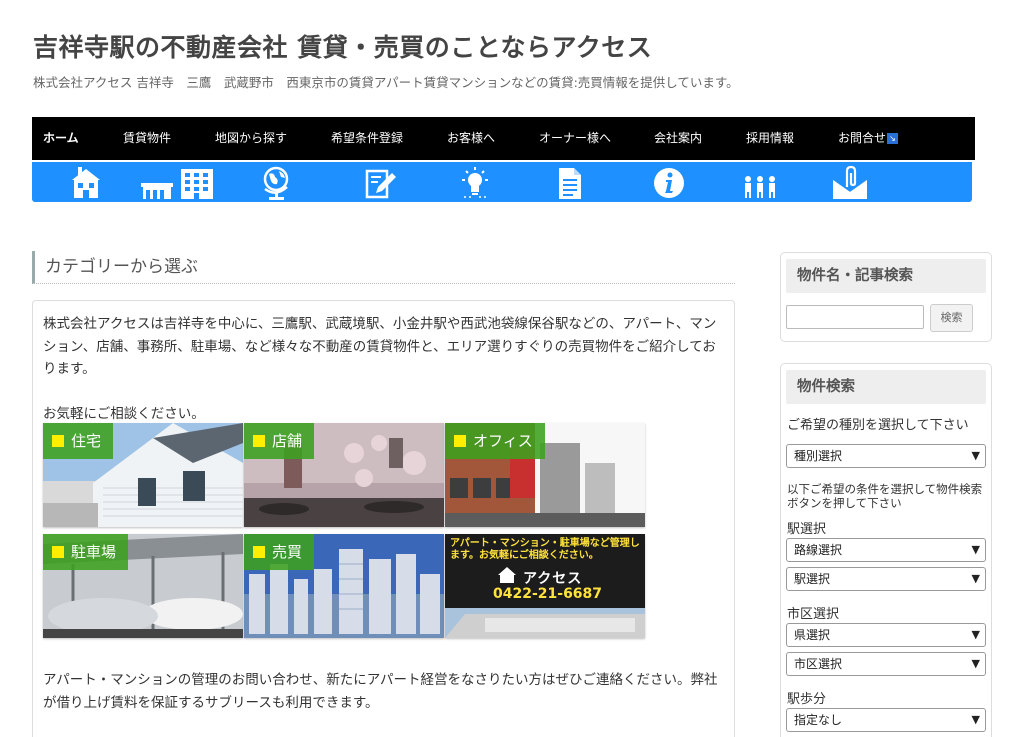 The width and height of the screenshot is (1009, 737). Describe the element at coordinates (807, 529) in the screenshot. I see `station-label: 駅選択` at that location.